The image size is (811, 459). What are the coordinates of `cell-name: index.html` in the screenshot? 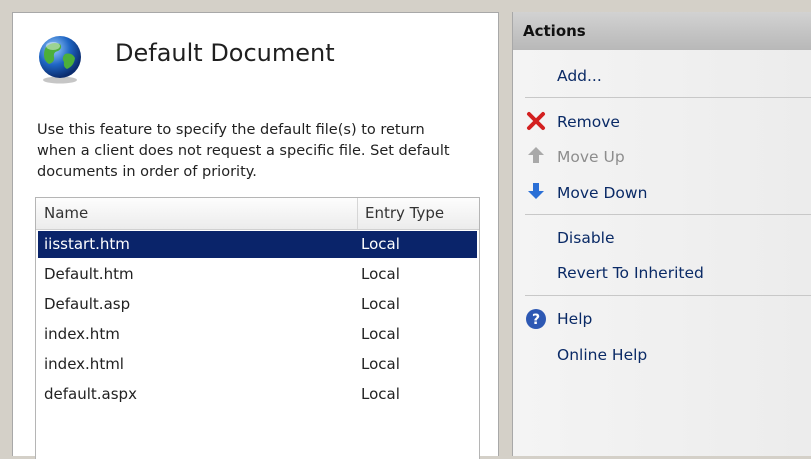 It's located at (84, 364).